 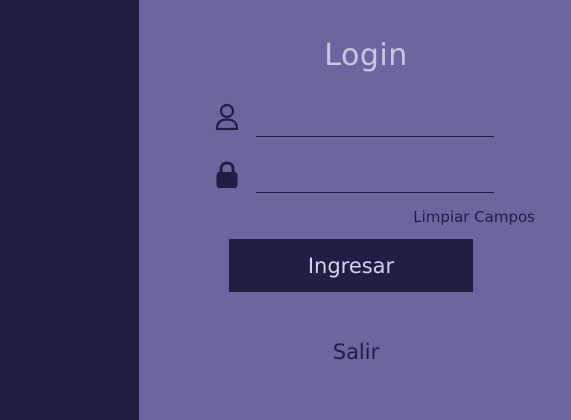 I want to click on username-input, so click(x=375, y=121).